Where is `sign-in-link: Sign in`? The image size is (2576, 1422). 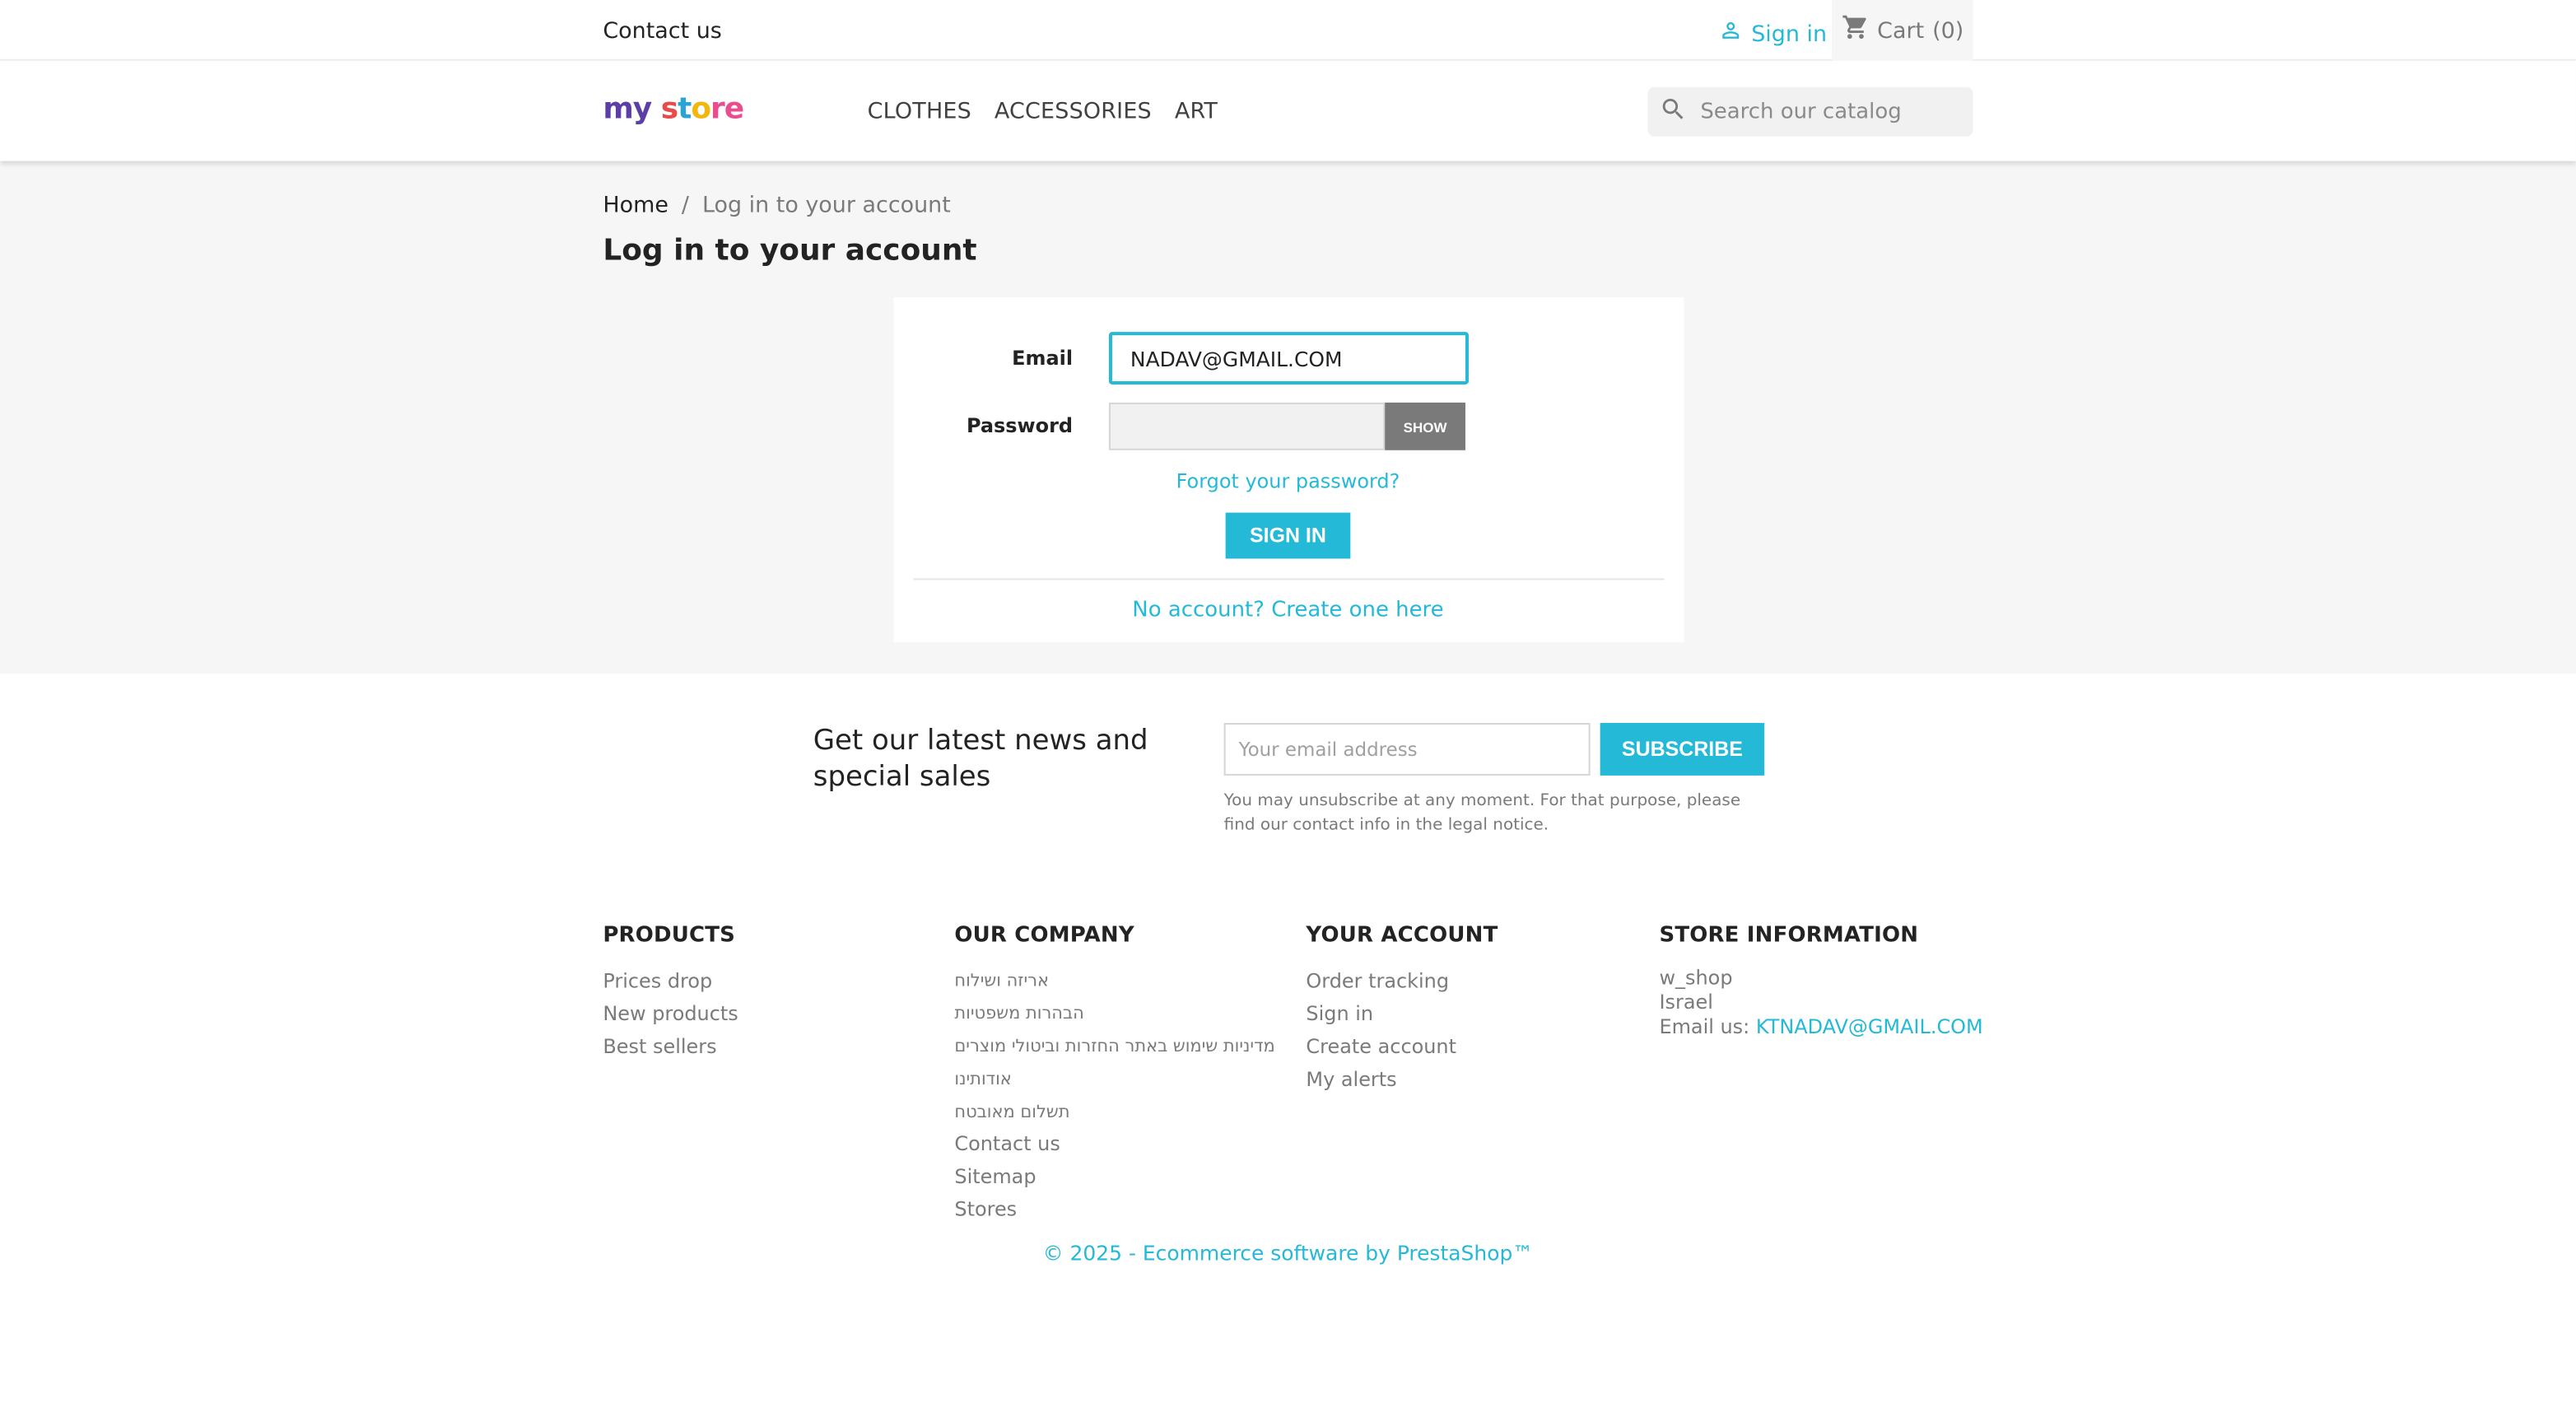
sign-in-link: Sign in is located at coordinates (1772, 33).